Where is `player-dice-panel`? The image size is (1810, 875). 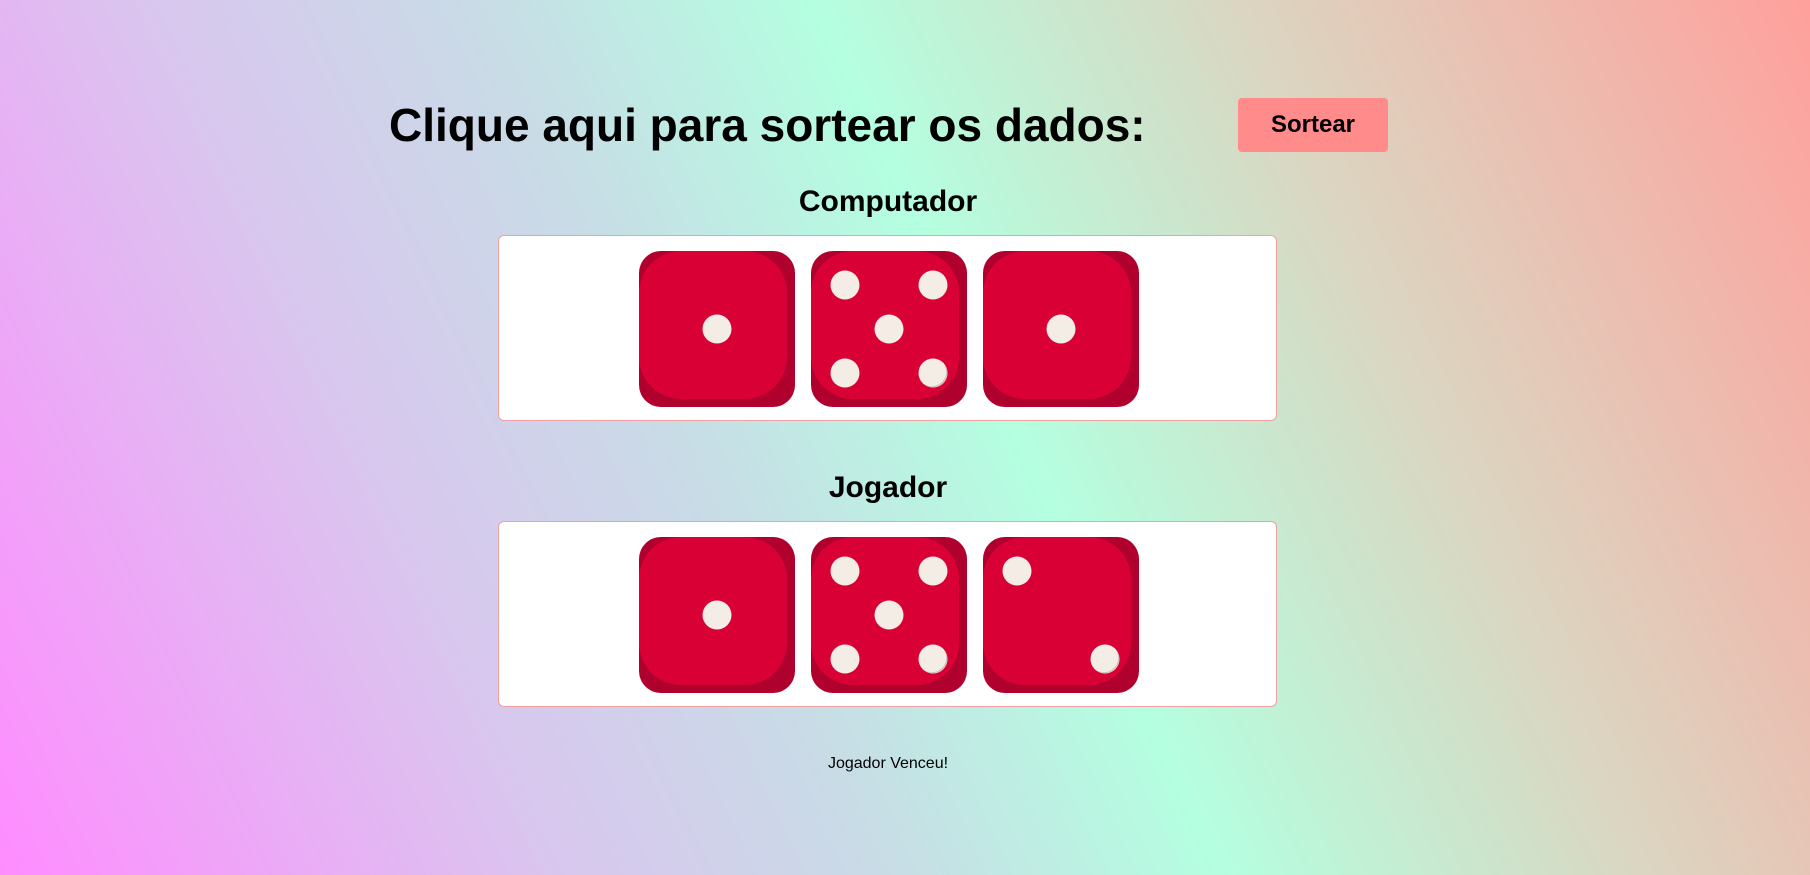
player-dice-panel is located at coordinates (887, 614).